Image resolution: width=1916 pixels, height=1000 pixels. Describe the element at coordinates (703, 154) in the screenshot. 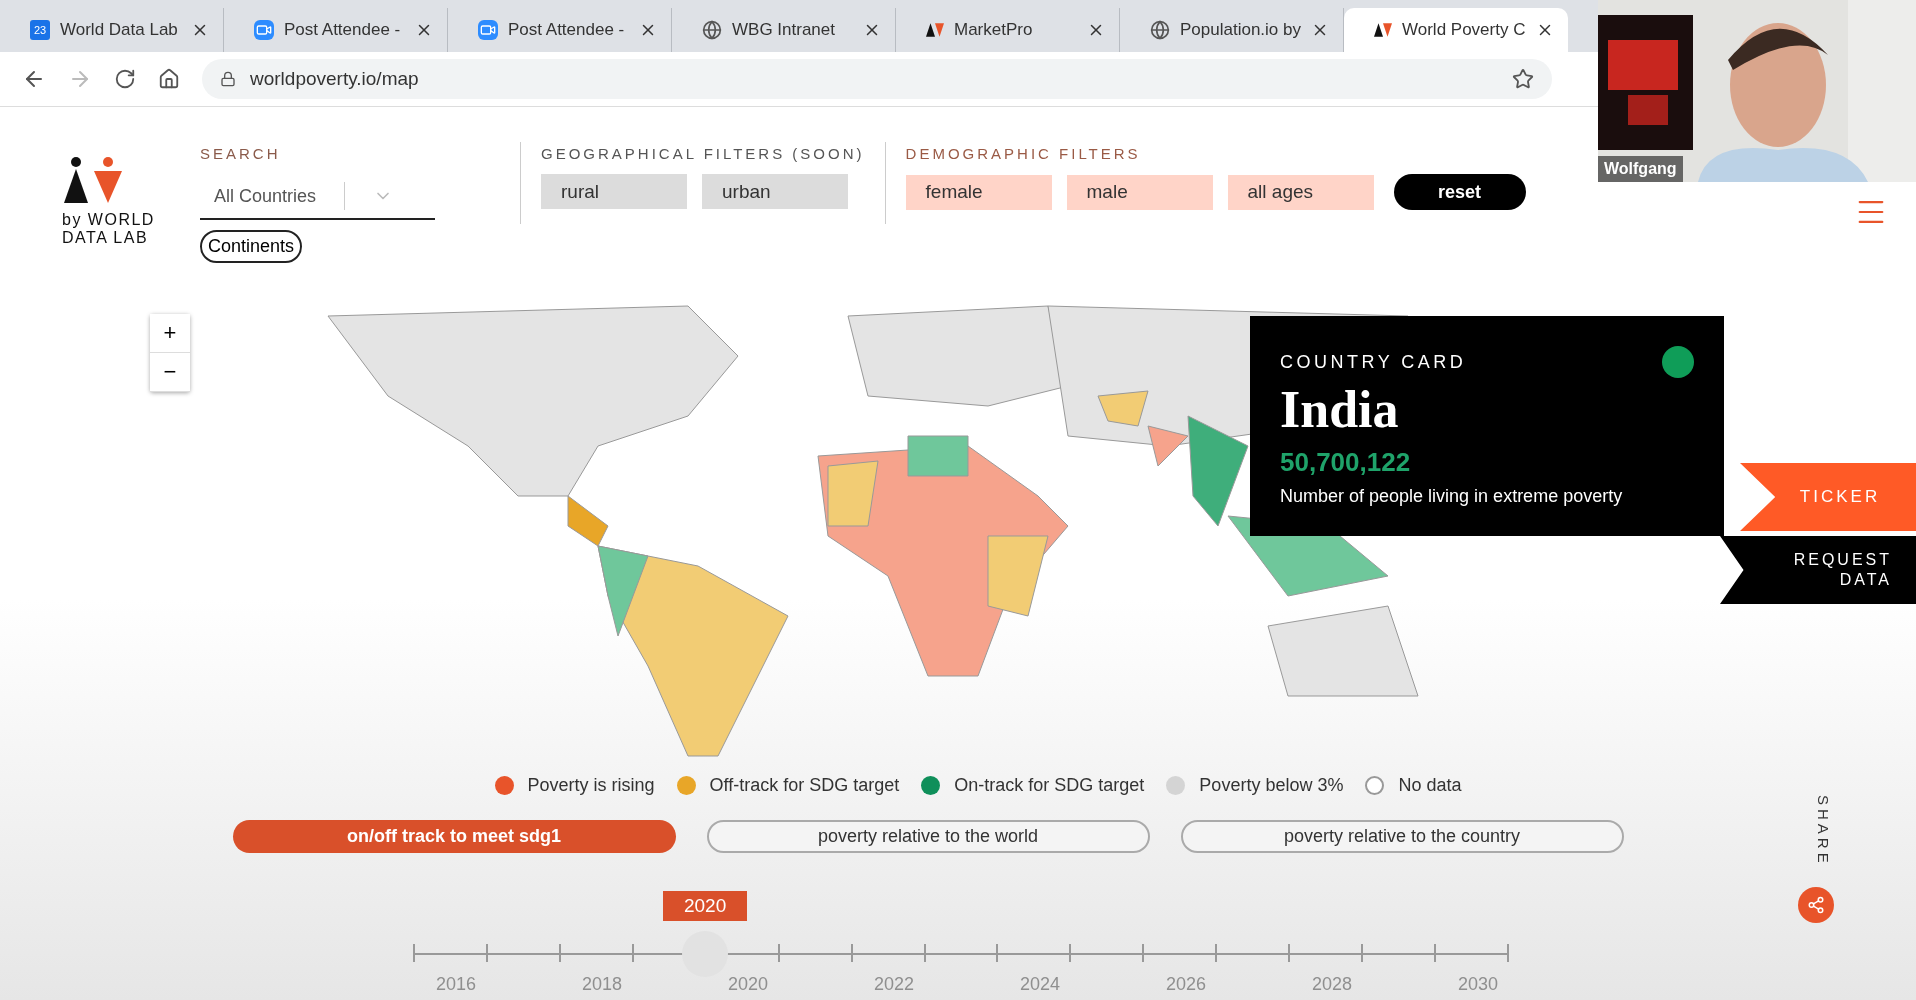

I see `section-label: GEOGRAPHICAL FILTERS (SOON)` at that location.